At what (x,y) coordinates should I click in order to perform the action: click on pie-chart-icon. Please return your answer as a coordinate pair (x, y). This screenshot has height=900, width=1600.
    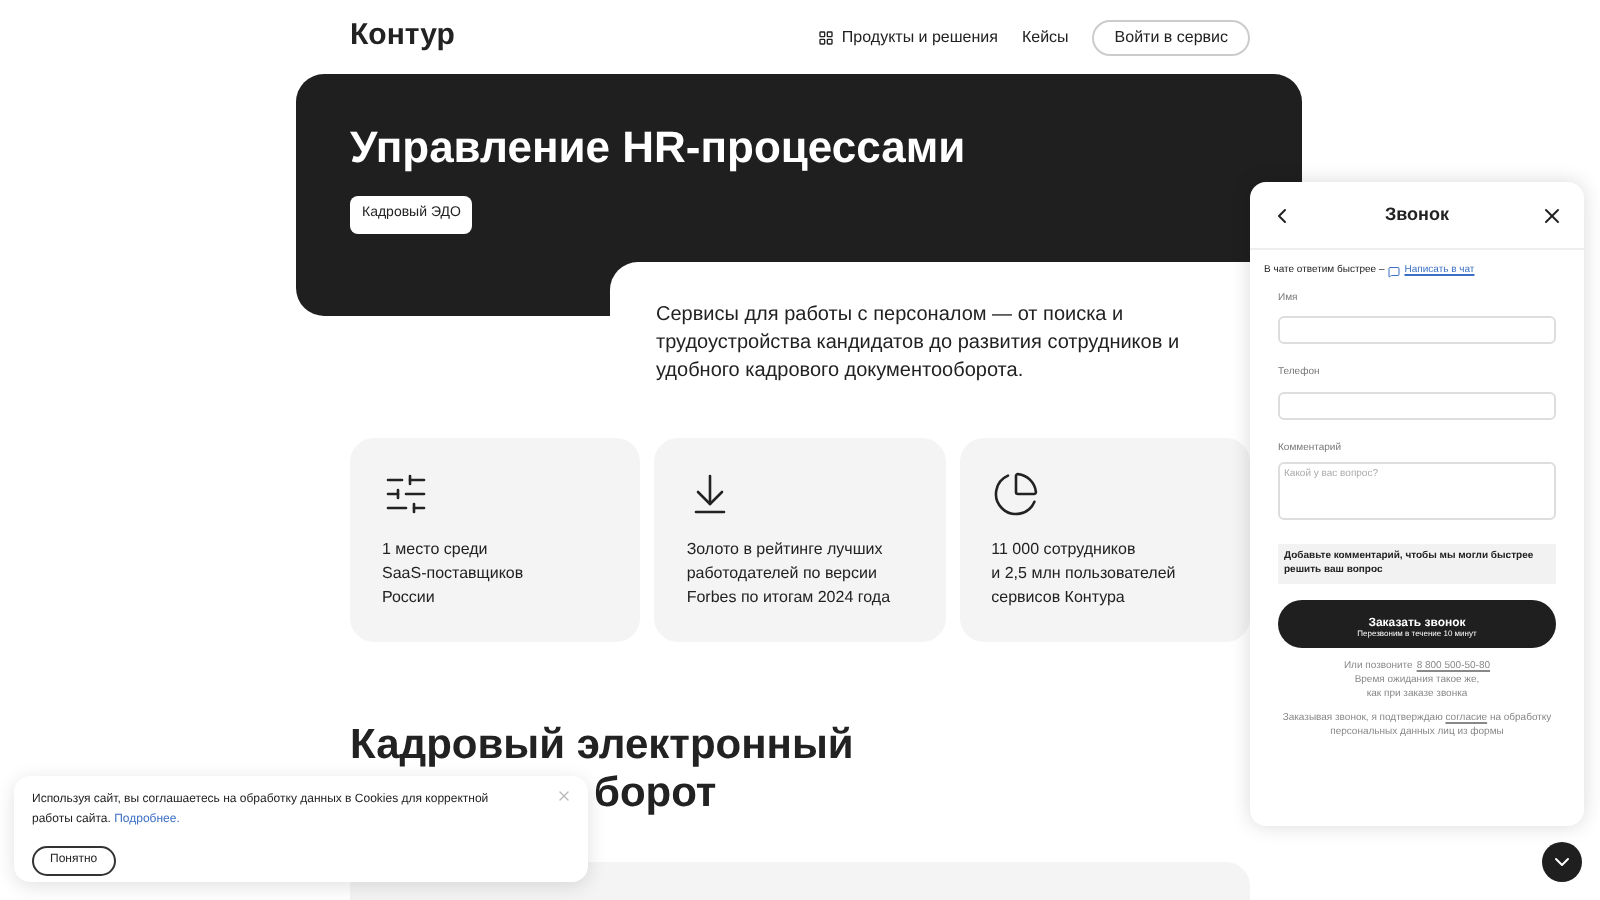
    Looking at the image, I should click on (1015, 494).